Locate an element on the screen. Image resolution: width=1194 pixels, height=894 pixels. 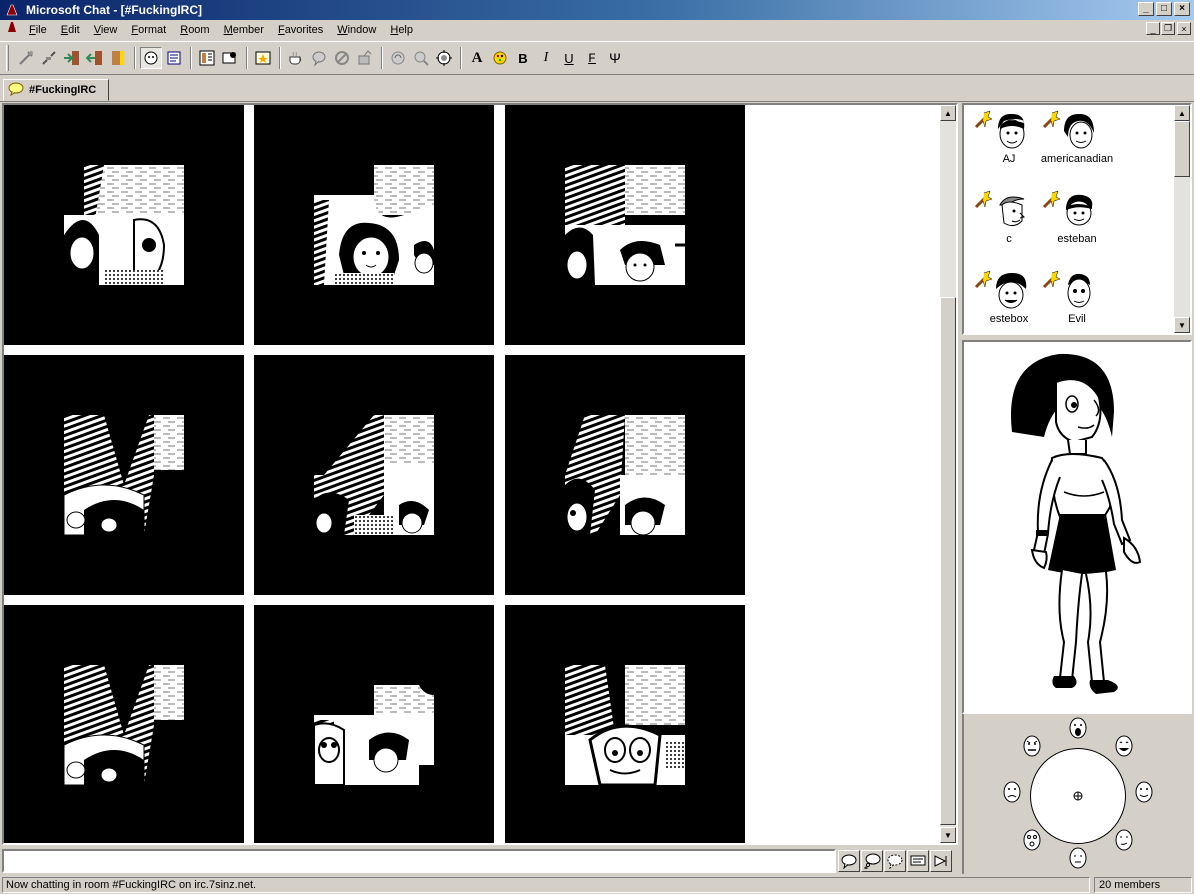
emotion-scared-icon is located at coordinates (1032, 840).